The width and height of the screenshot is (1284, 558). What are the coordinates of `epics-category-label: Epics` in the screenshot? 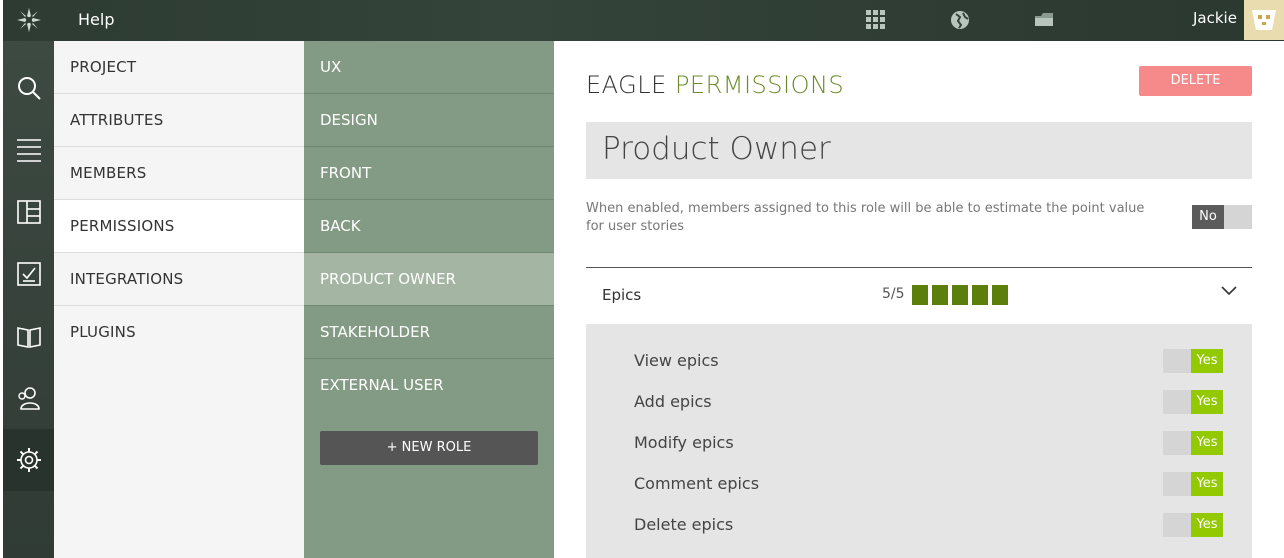 It's located at (622, 295).